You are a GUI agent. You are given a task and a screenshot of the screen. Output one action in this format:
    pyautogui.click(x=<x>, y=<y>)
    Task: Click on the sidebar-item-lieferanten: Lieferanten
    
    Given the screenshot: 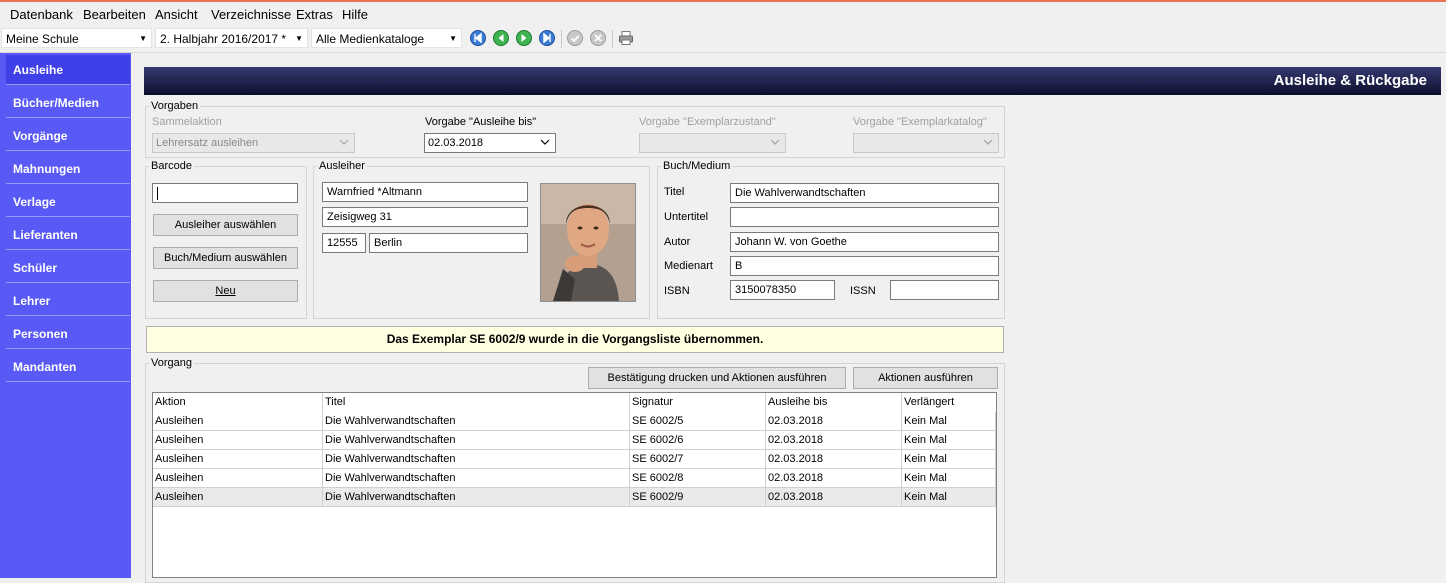 What is the action you would take?
    pyautogui.click(x=68, y=235)
    